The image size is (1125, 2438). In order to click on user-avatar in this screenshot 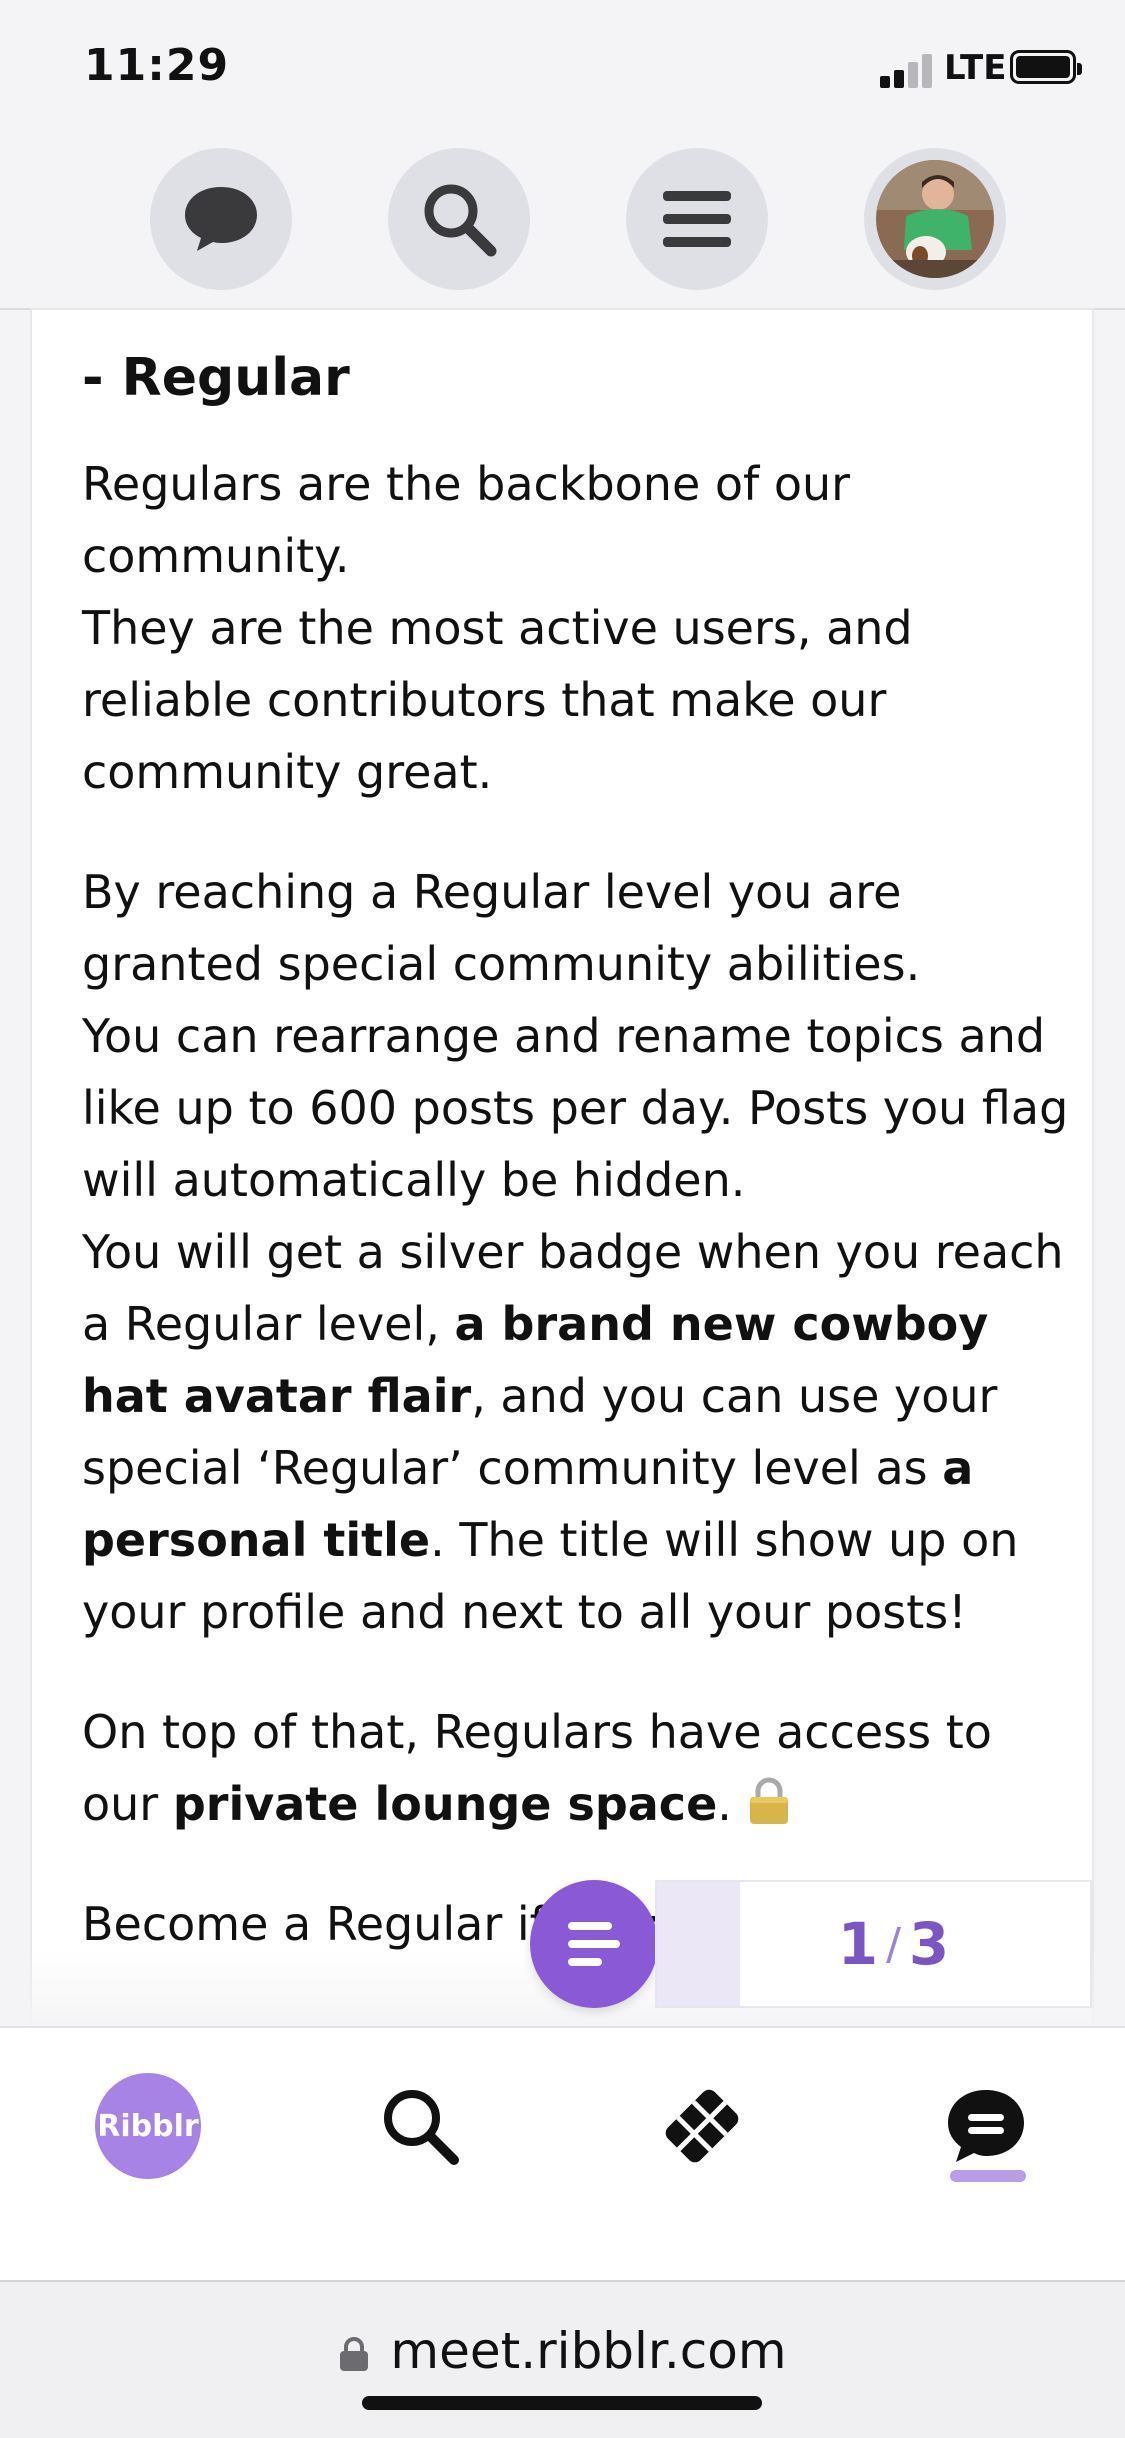, I will do `click(935, 219)`.